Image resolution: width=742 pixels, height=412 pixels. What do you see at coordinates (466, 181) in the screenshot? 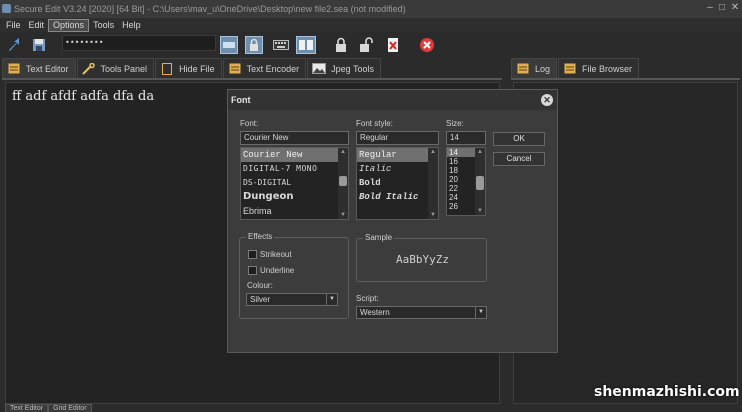
I see `font-size-list: 14 16 18 20 22 24 26 ▲ ▼` at bounding box center [466, 181].